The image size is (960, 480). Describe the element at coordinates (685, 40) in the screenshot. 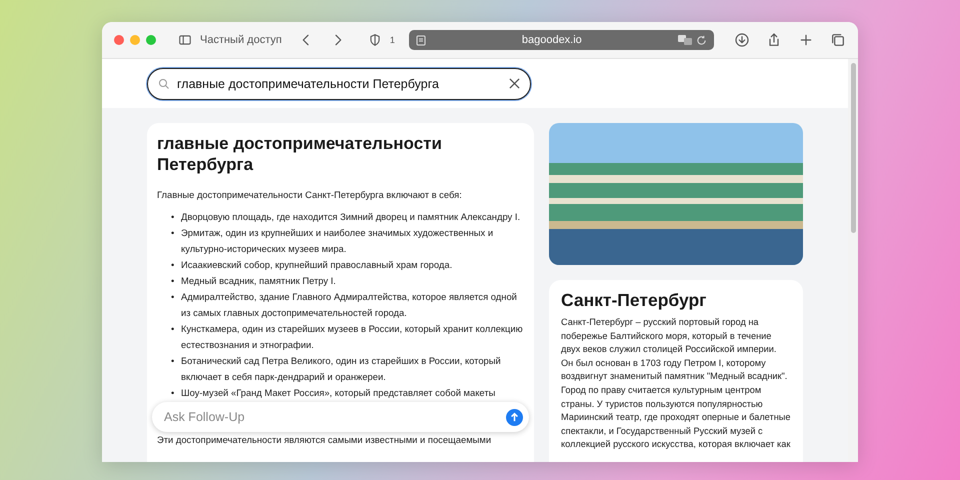

I see `translate-icon` at that location.